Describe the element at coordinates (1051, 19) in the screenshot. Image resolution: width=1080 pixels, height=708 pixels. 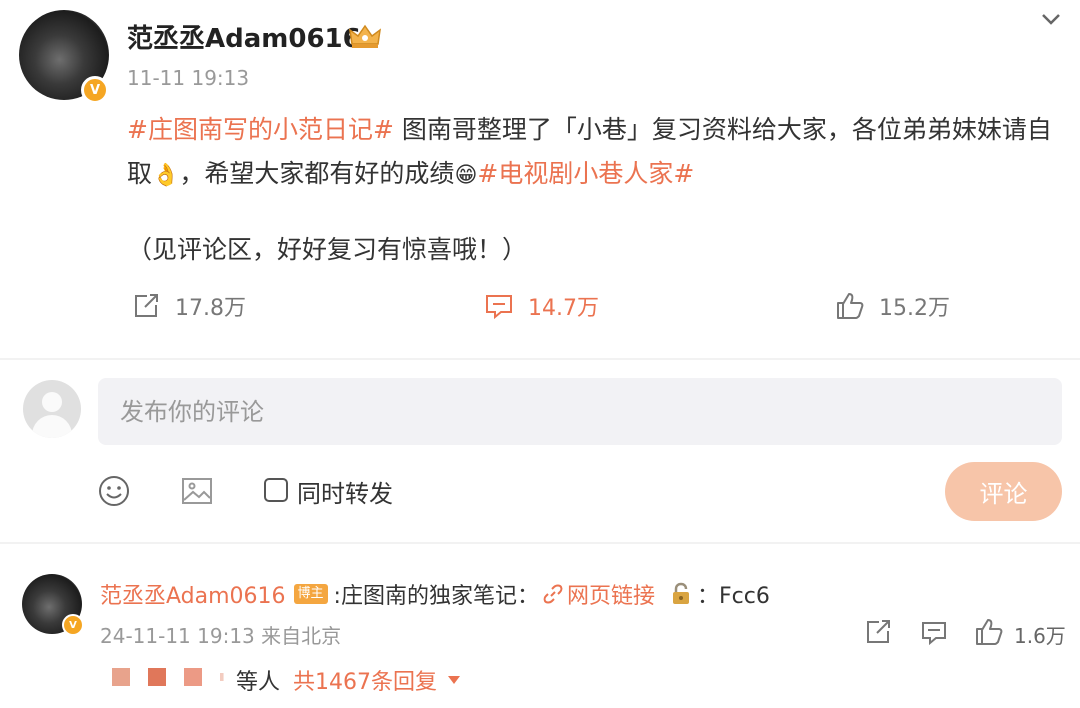
I see `chevron-down-icon` at that location.